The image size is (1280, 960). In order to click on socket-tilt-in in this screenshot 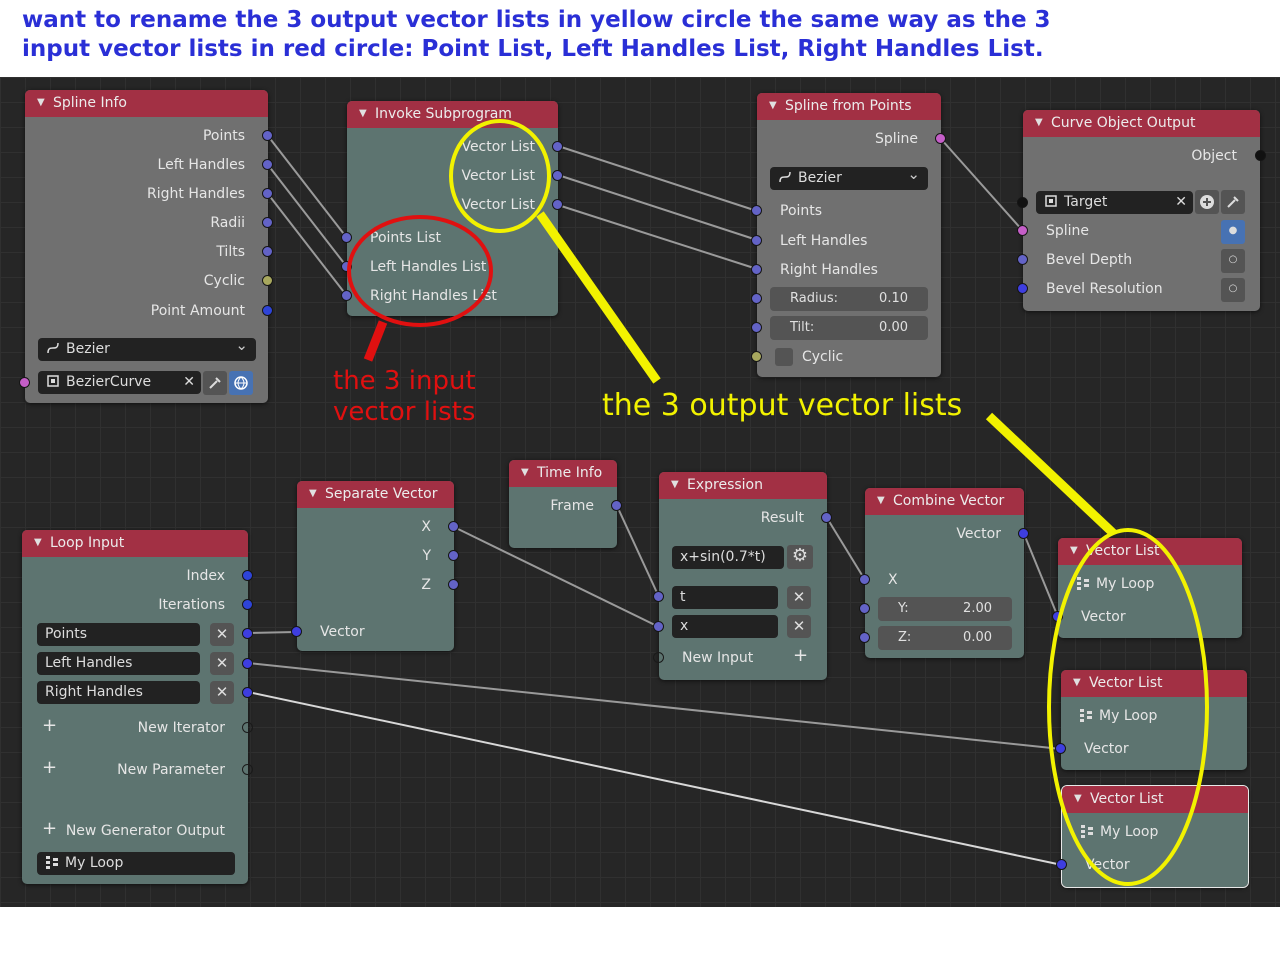, I will do `click(756, 327)`.